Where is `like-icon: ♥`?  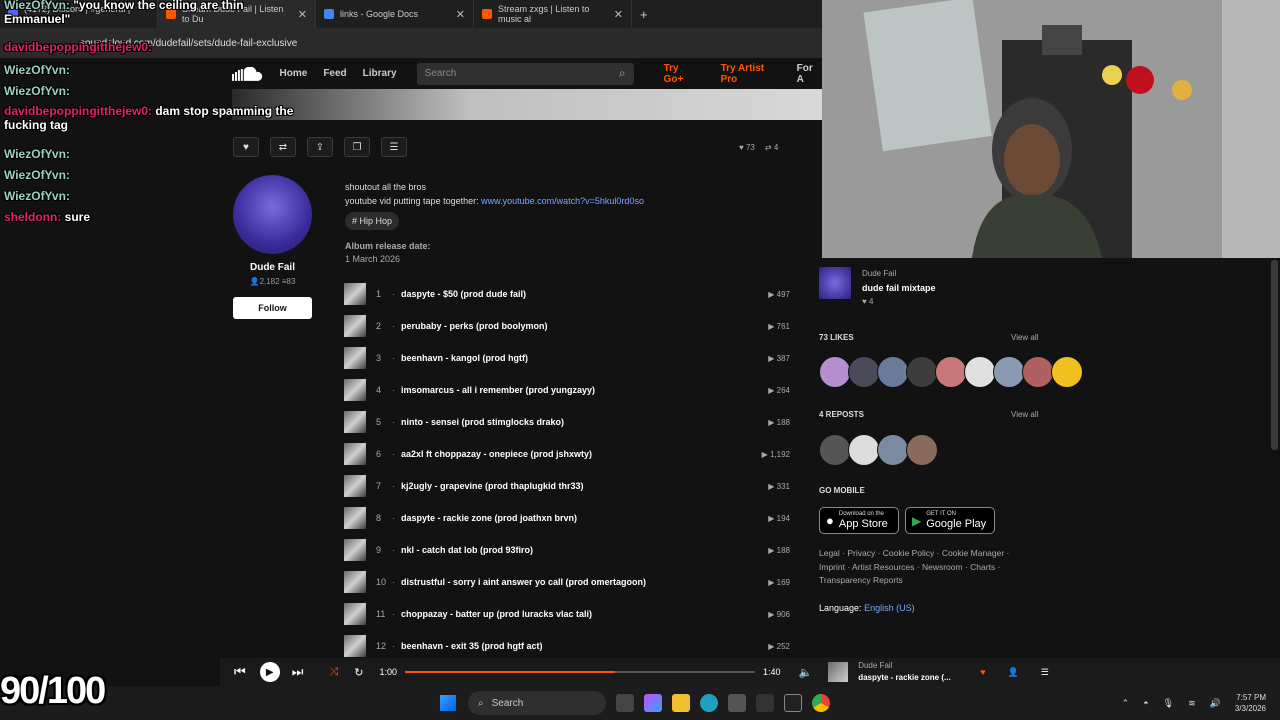
like-icon: ♥ is located at coordinates (982, 672).